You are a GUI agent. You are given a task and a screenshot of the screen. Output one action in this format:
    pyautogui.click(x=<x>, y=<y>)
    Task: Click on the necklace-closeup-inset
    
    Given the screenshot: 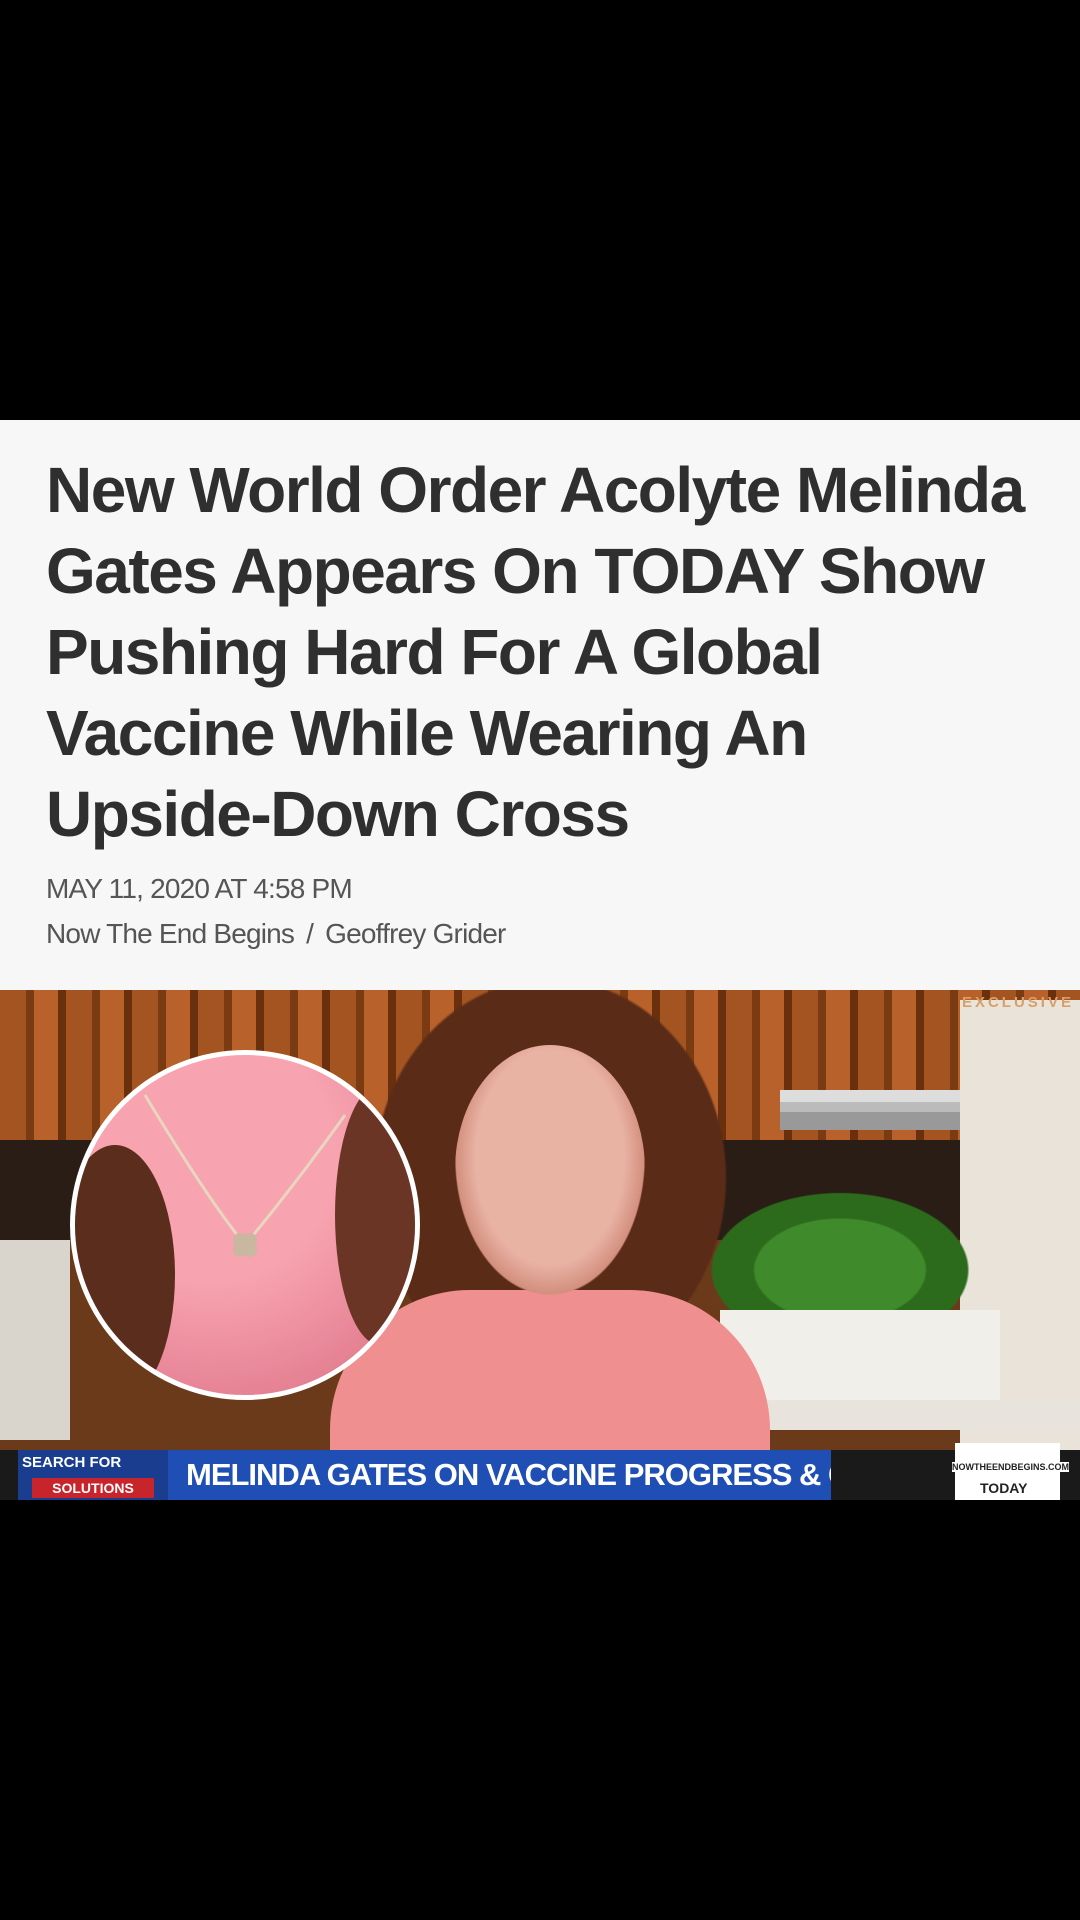 What is the action you would take?
    pyautogui.click(x=245, y=1225)
    